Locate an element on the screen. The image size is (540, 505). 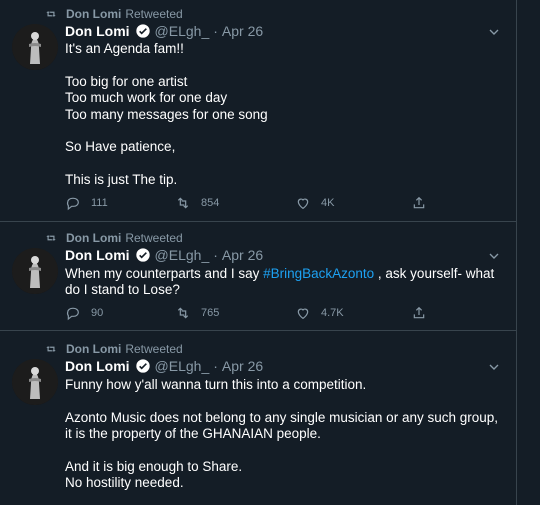
reply-button: 111 is located at coordinates (120, 203).